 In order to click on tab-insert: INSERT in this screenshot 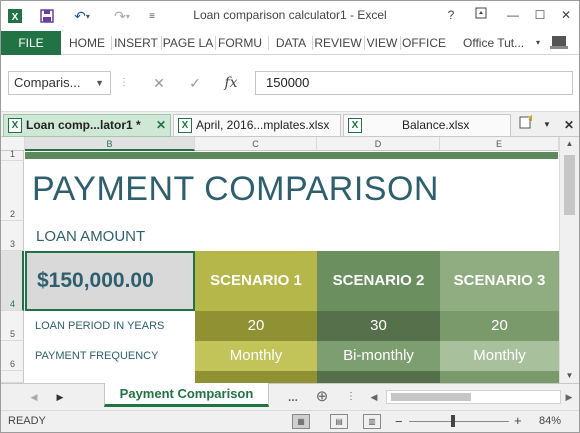, I will do `click(136, 43)`.